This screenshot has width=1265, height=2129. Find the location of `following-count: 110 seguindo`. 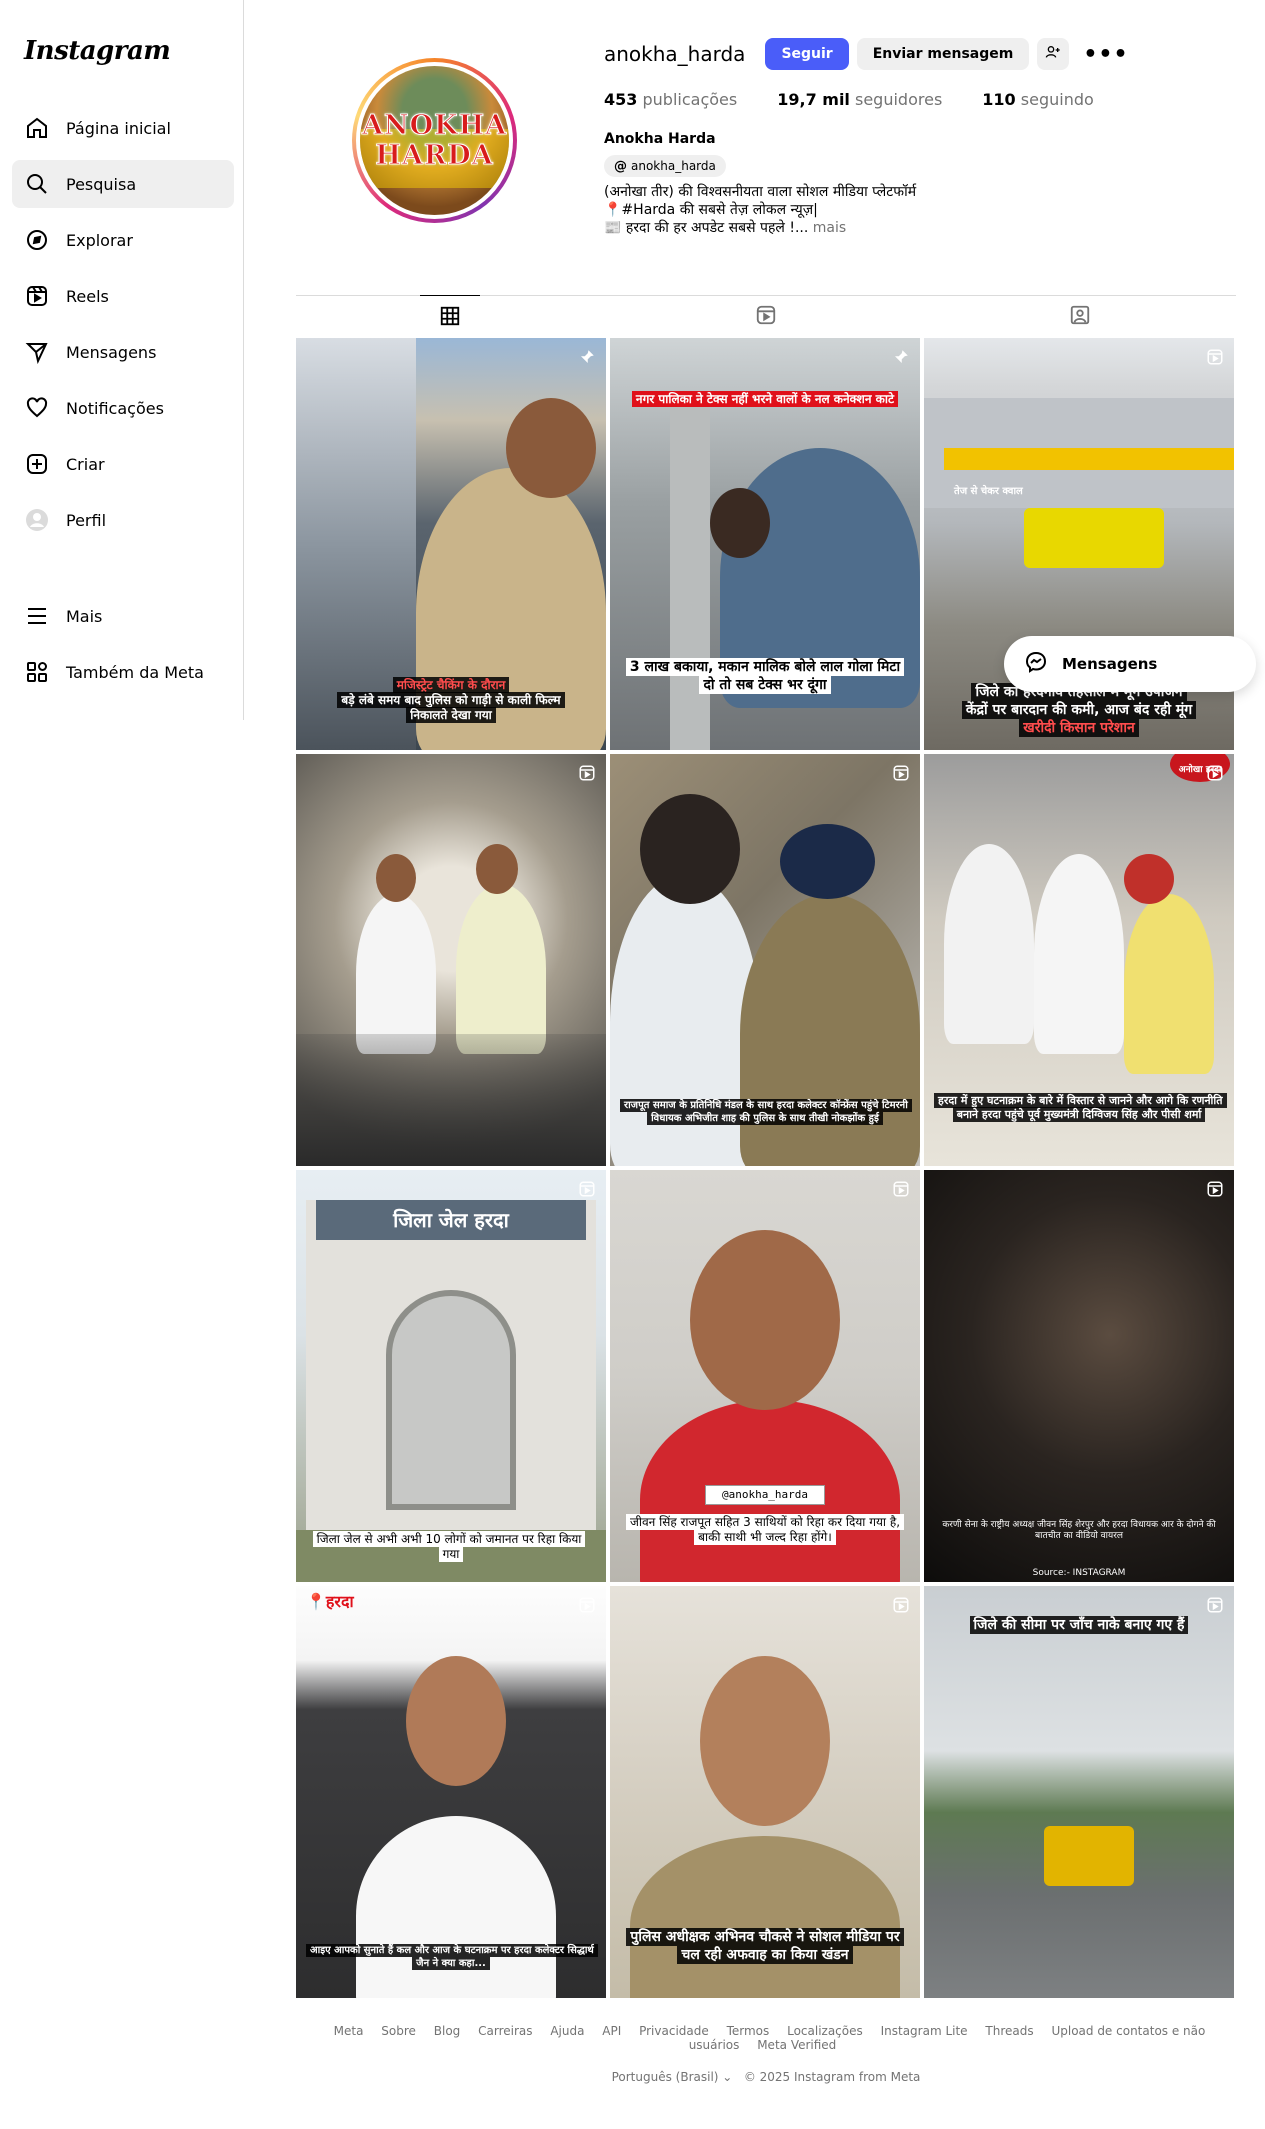

following-count: 110 seguindo is located at coordinates (1038, 99).